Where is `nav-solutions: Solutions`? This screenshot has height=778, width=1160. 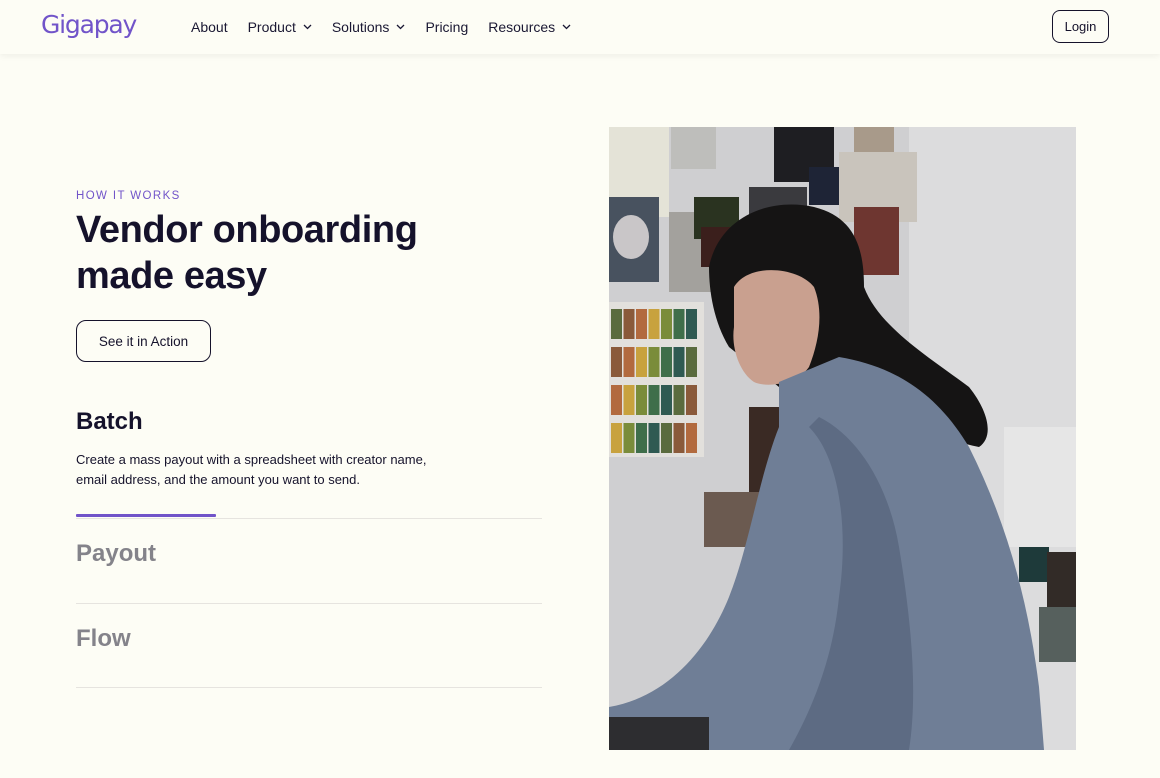
nav-solutions: Solutions is located at coordinates (369, 27).